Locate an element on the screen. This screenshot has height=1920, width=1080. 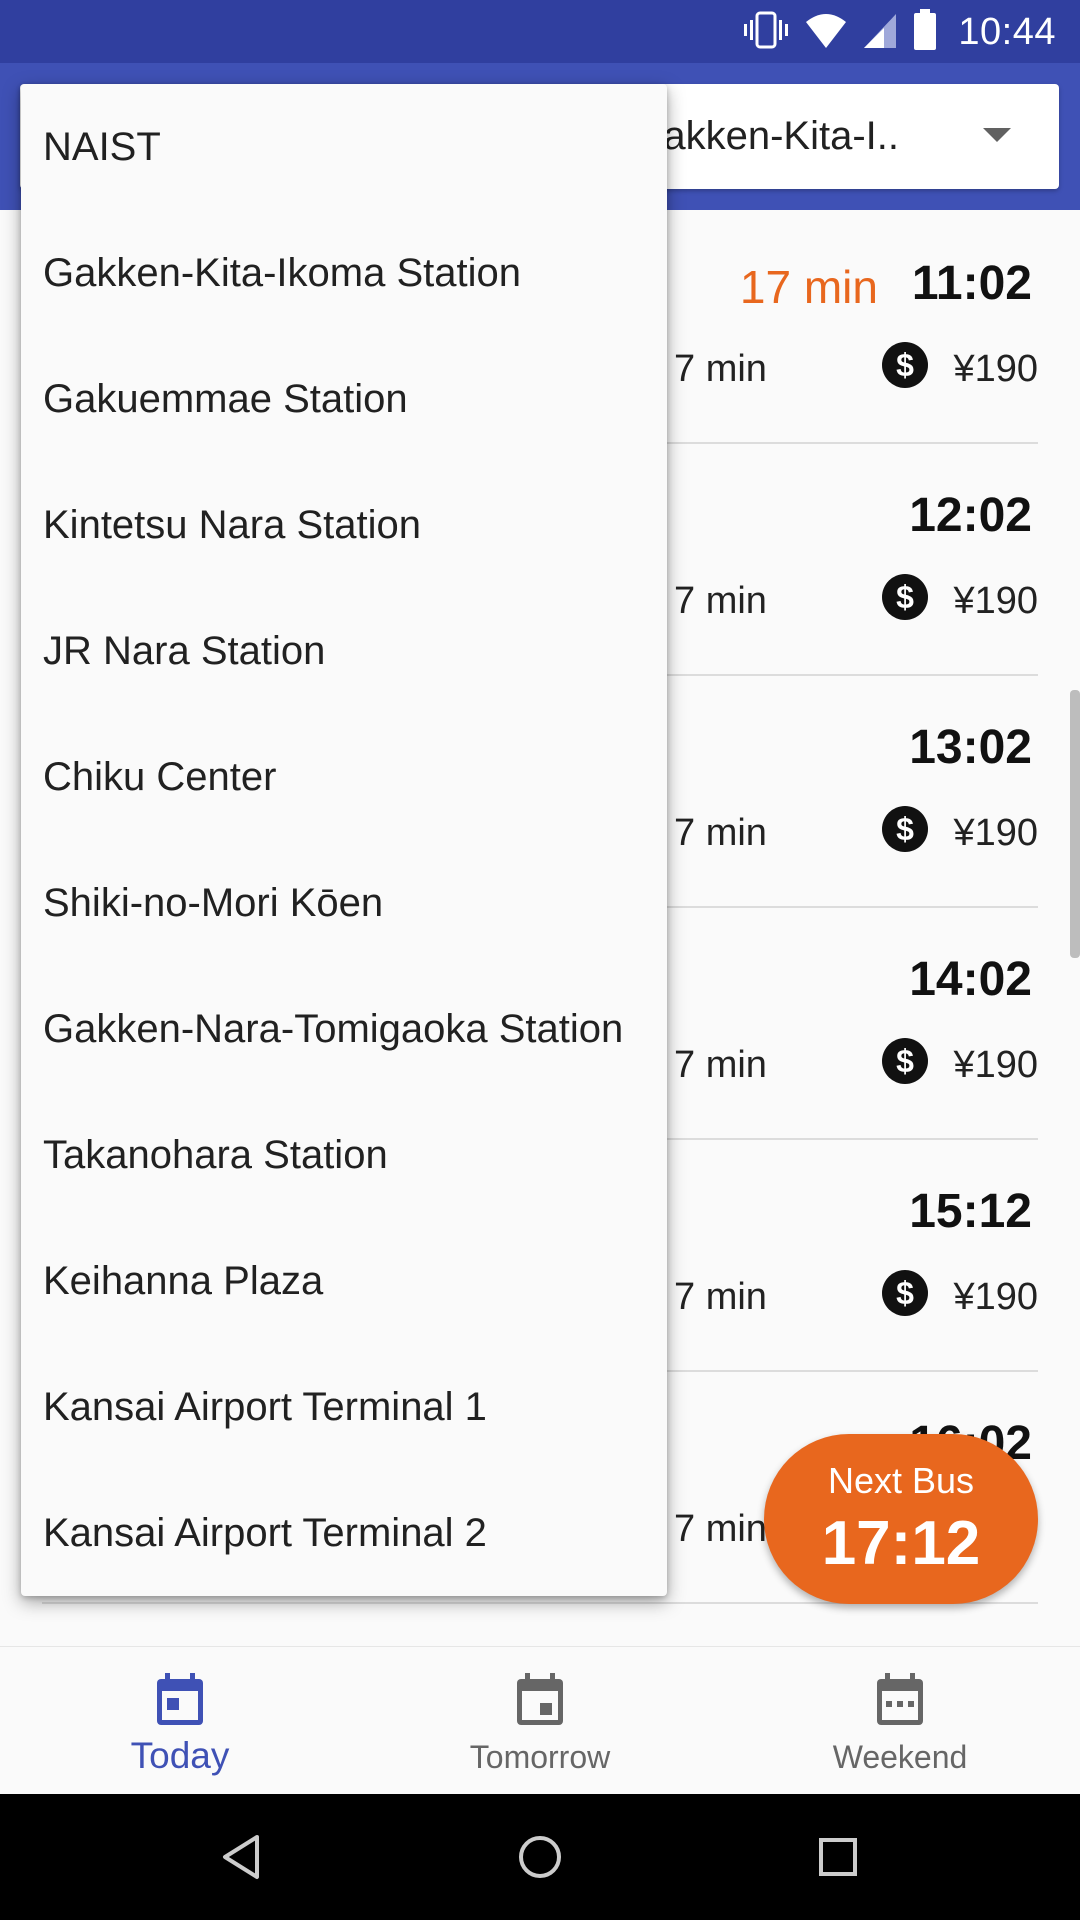
battery-icon is located at coordinates (925, 32).